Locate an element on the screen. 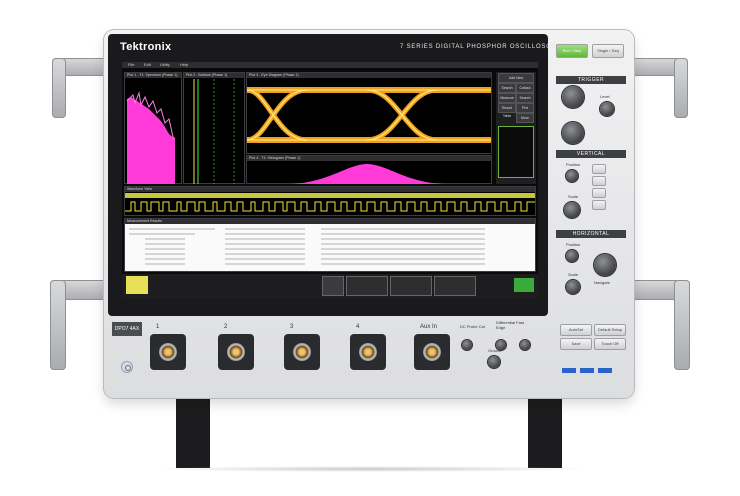 The image size is (740, 496). measure-button: Measure is located at coordinates (507, 98).